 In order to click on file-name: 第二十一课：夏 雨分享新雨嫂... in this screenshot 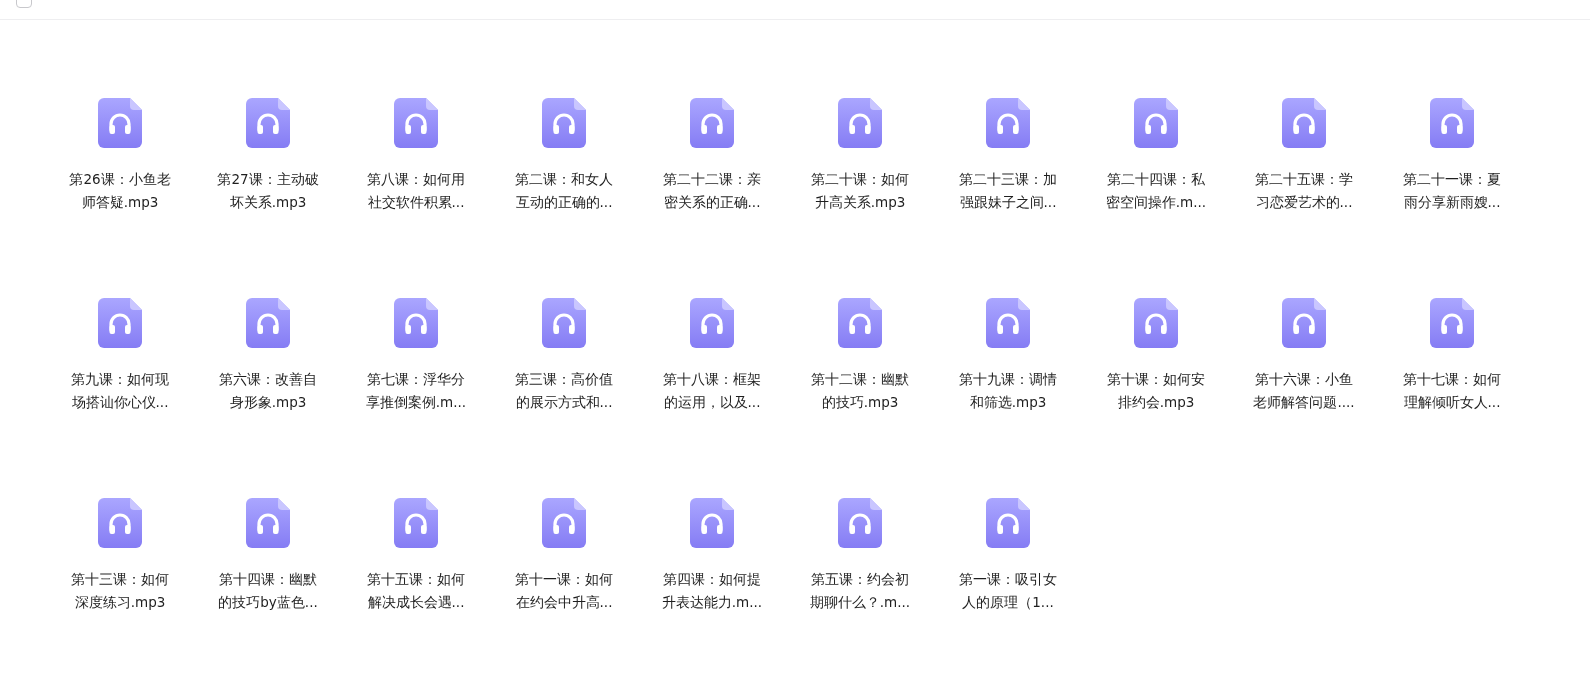, I will do `click(1452, 191)`.